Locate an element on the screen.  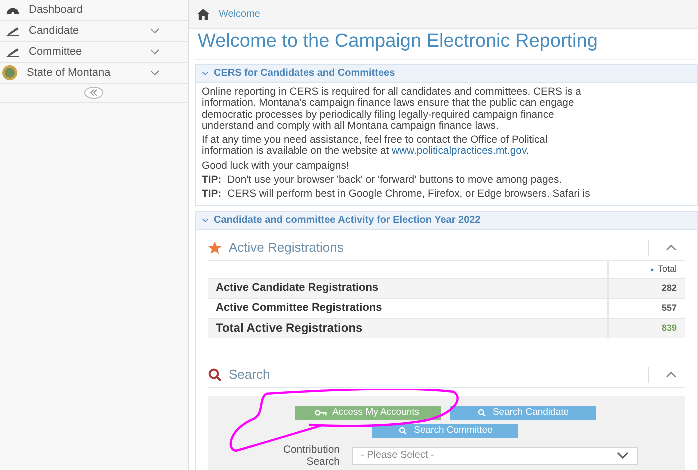
collapse-sidebar-icon is located at coordinates (94, 93).